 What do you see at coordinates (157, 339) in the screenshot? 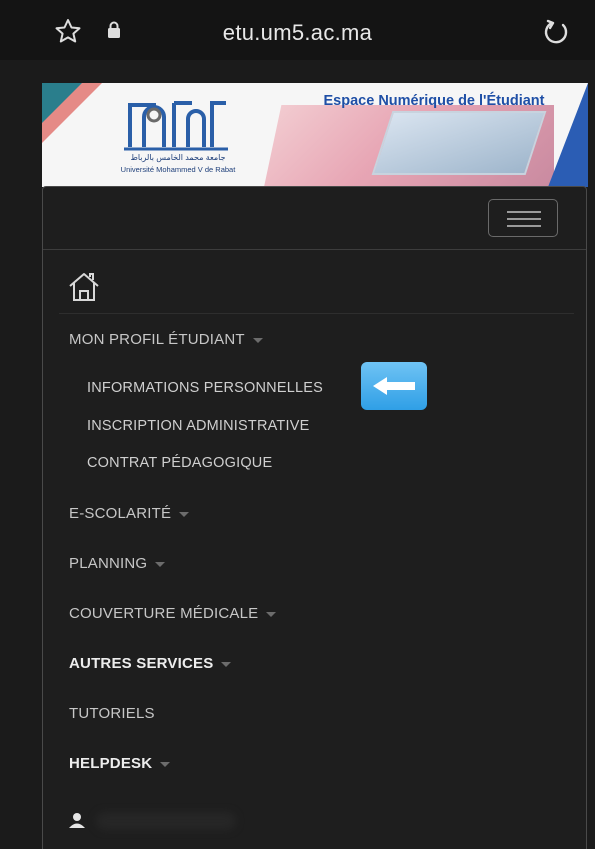
I see `menu-item-profile-label: MON PROFIL ÉTUDIANT` at bounding box center [157, 339].